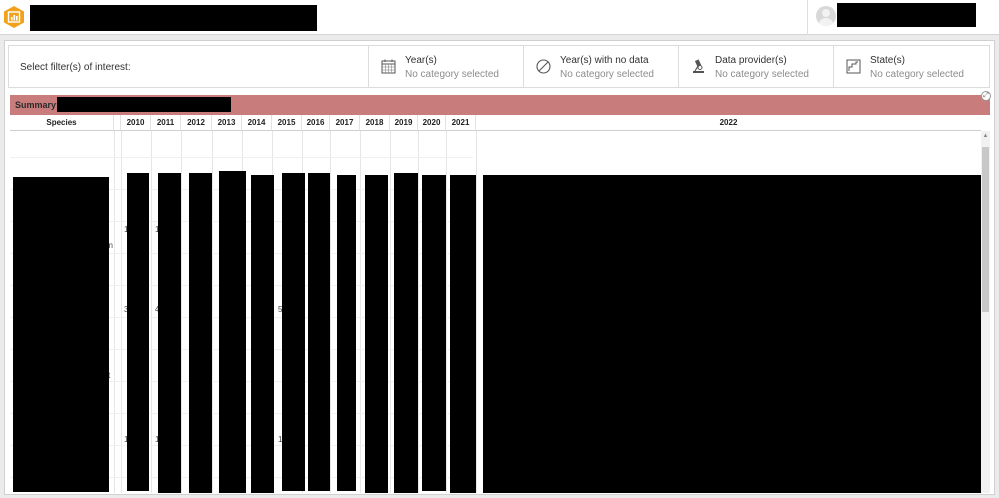  I want to click on summary-bar: Summary:, so click(500, 105).